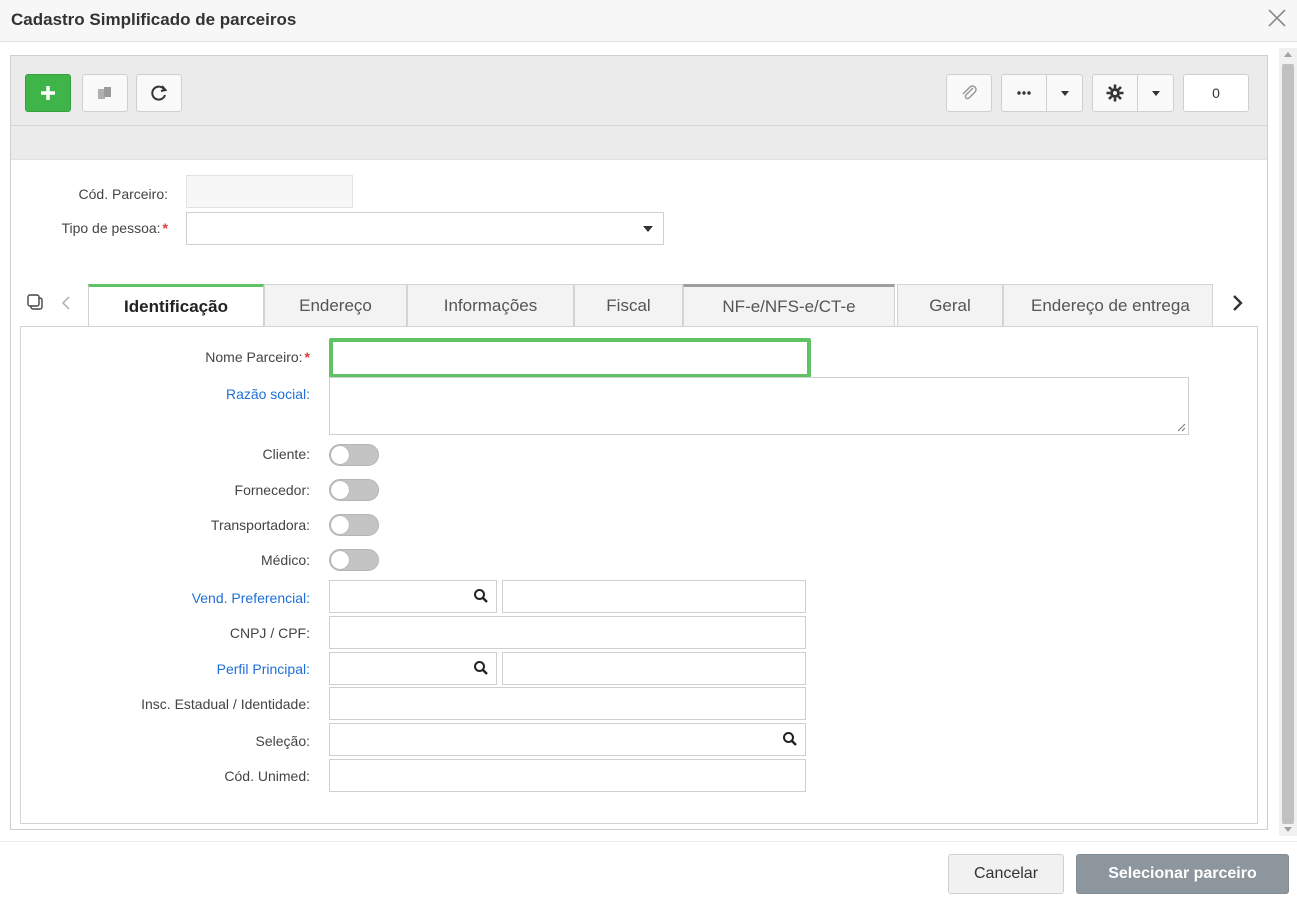 This screenshot has width=1297, height=904. Describe the element at coordinates (413, 596) in the screenshot. I see `vend-preferencial-code-input` at that location.